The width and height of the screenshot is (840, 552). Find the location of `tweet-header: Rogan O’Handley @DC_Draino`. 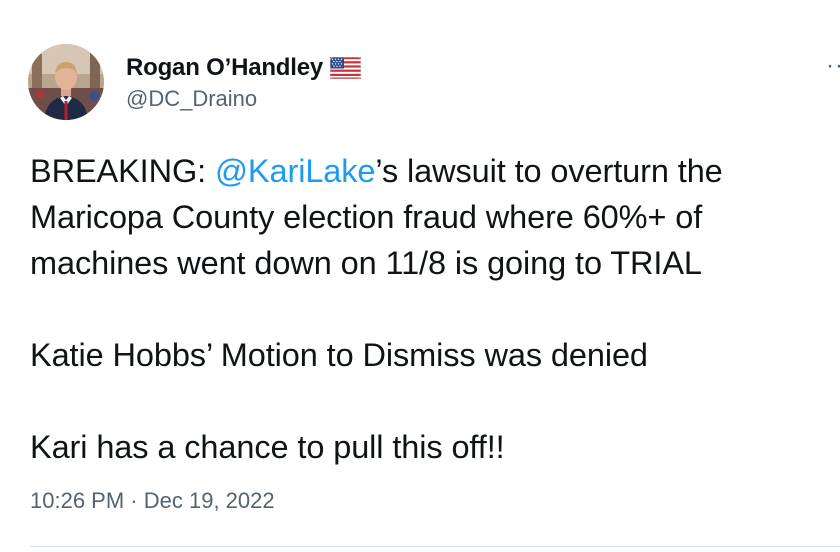

tweet-header: Rogan O’Handley @DC_Draino is located at coordinates (195, 82).